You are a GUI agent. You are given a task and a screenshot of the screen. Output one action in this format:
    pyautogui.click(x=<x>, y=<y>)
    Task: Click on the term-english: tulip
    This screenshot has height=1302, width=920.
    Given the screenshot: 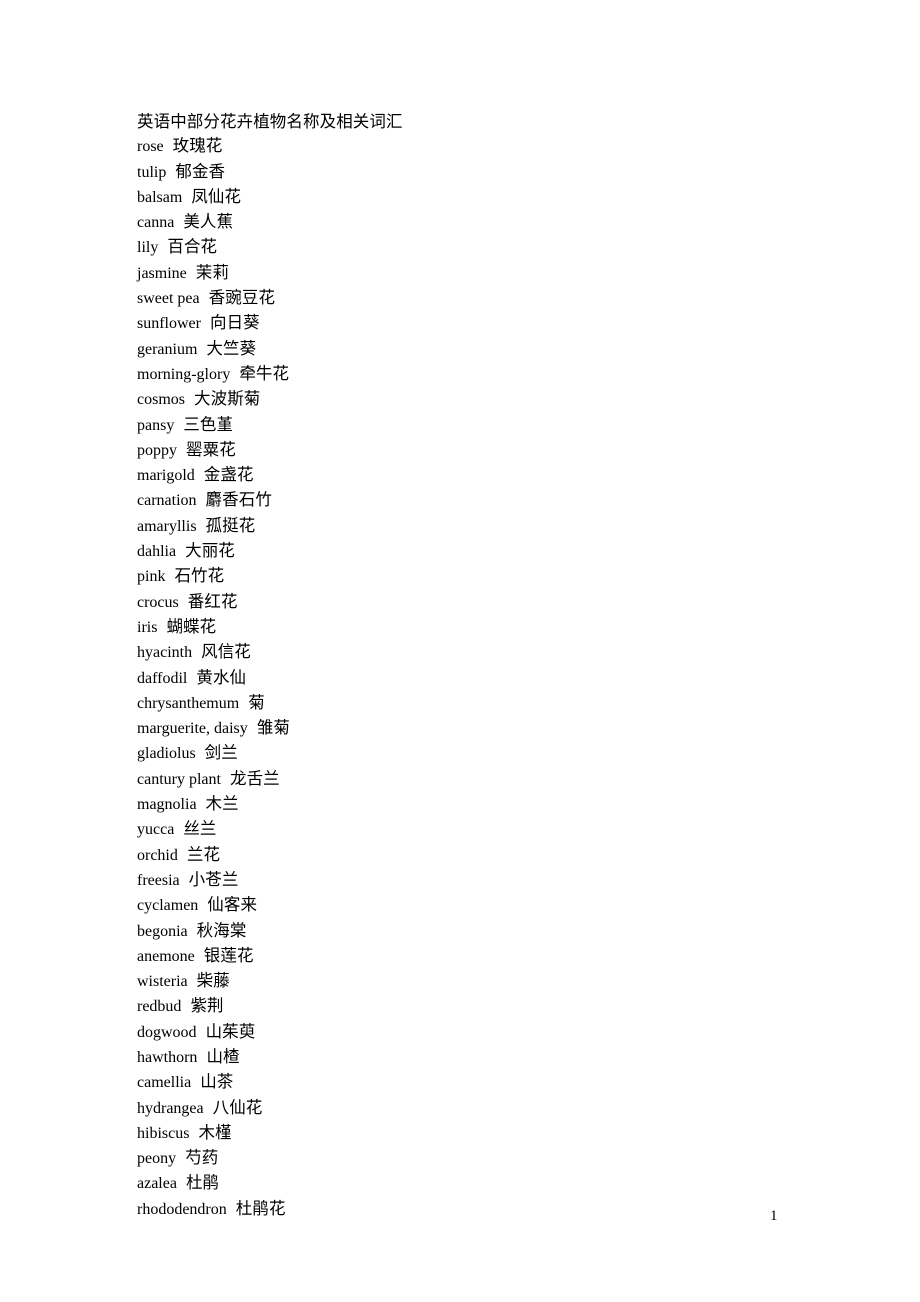 What is the action you would take?
    pyautogui.click(x=152, y=172)
    